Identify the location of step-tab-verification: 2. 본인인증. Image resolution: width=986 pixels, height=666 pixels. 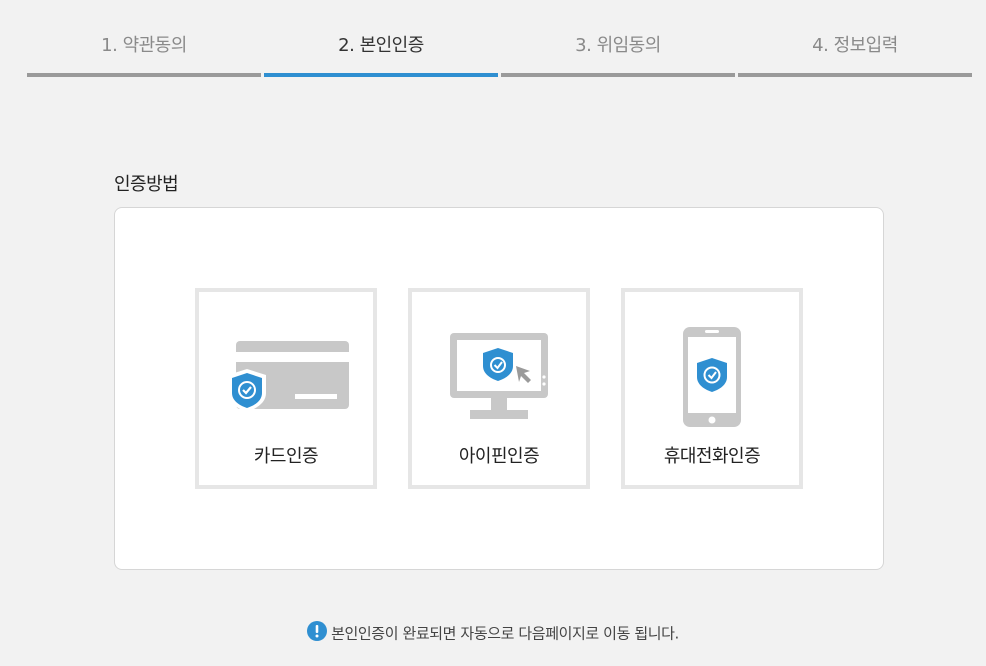
(381, 38).